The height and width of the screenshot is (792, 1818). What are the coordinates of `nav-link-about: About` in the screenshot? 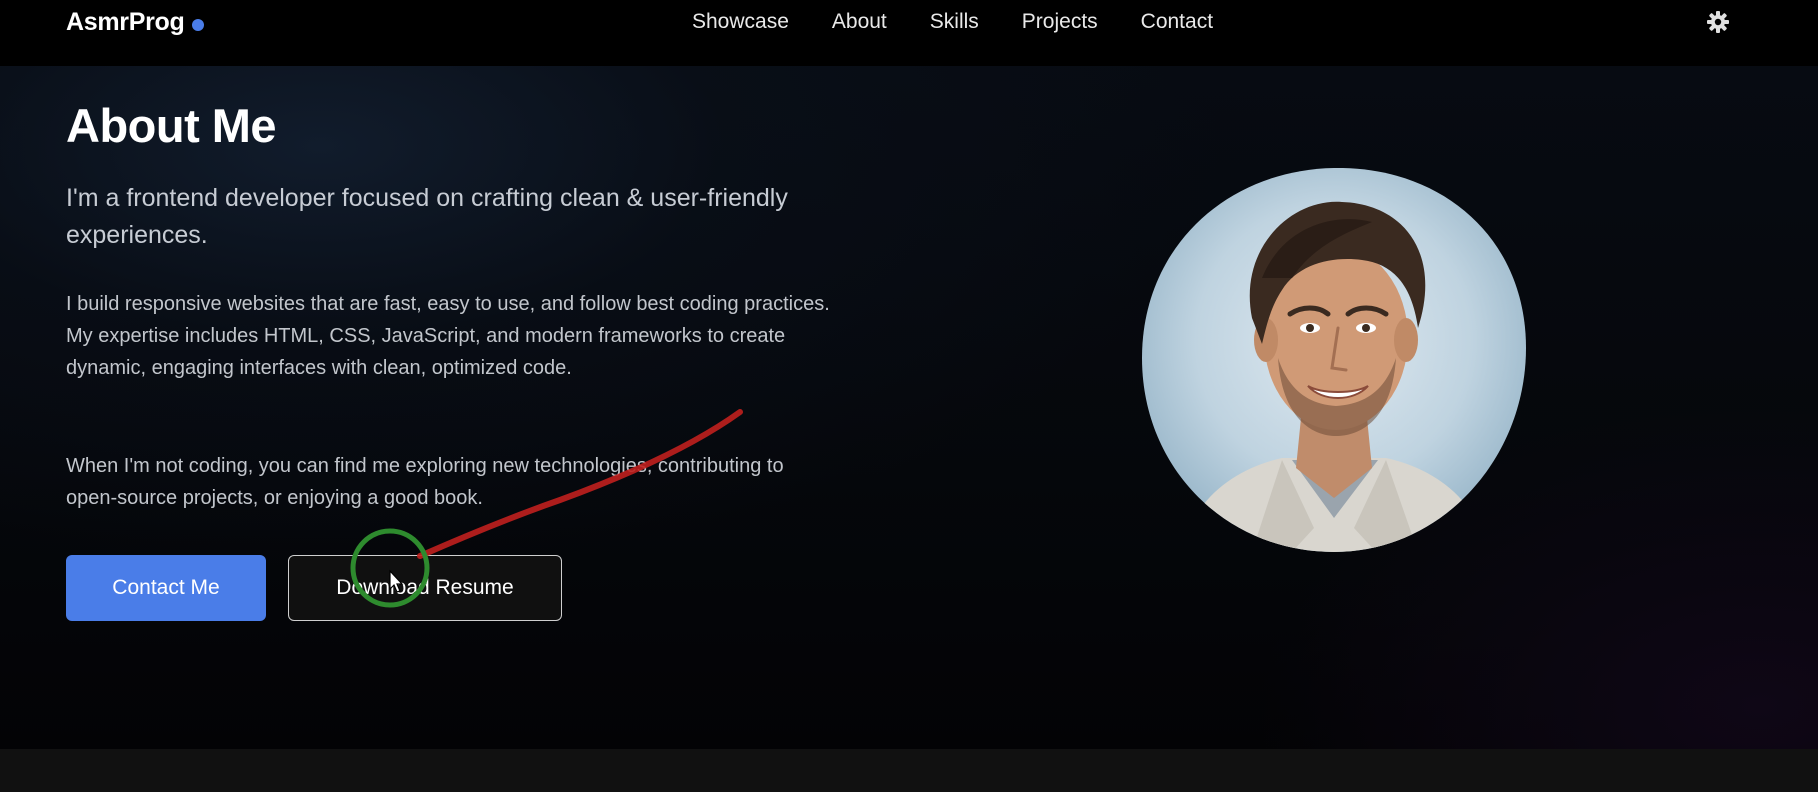 It's located at (859, 22).